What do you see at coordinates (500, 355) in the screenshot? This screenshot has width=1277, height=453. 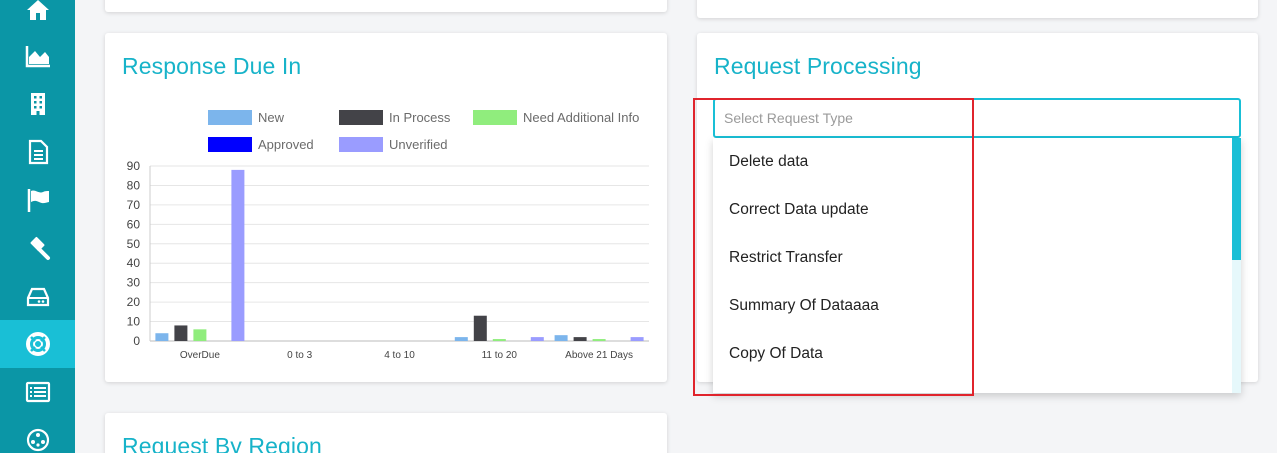 I see `x-tick-label: 11 to 20` at bounding box center [500, 355].